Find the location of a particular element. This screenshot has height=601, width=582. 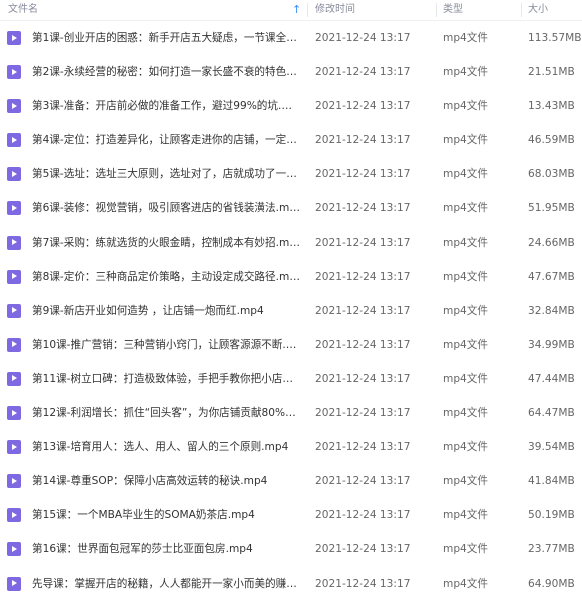

file-size: 46.59MB is located at coordinates (551, 140).